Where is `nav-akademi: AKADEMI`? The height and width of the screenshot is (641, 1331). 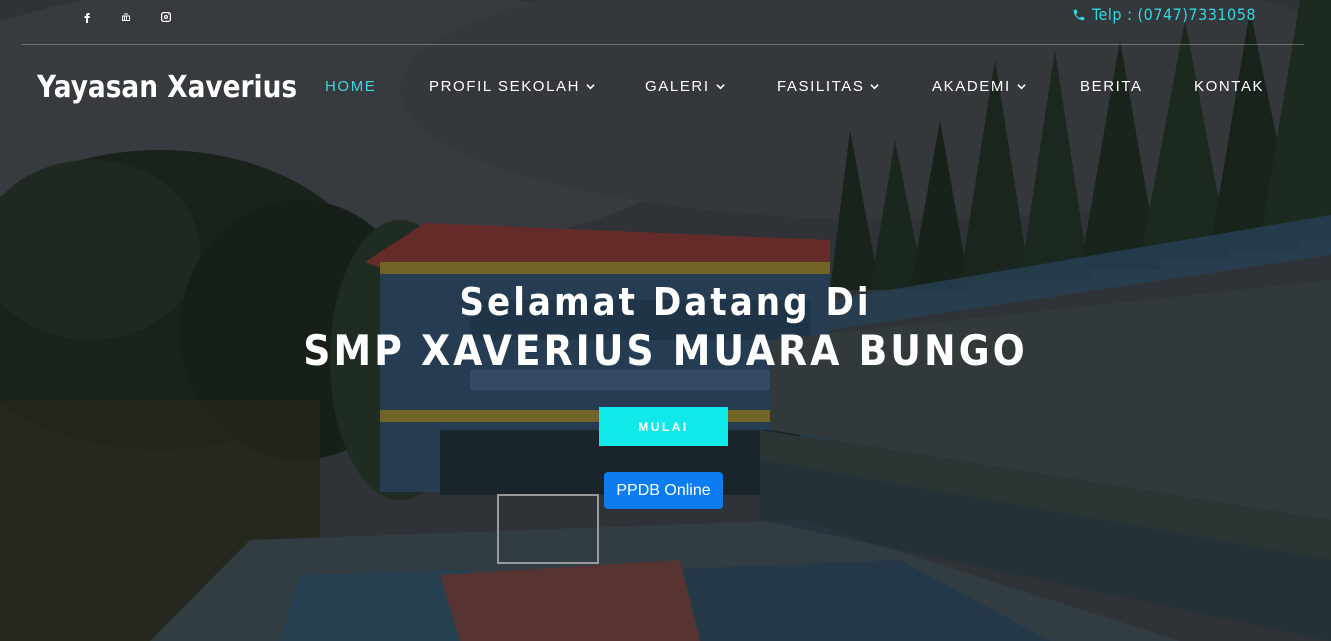
nav-akademi: AKADEMI is located at coordinates (979, 86).